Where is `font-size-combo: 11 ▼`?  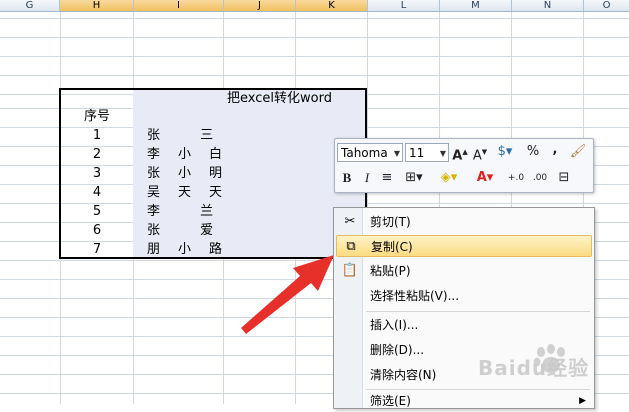
font-size-combo: 11 ▼ is located at coordinates (427, 152).